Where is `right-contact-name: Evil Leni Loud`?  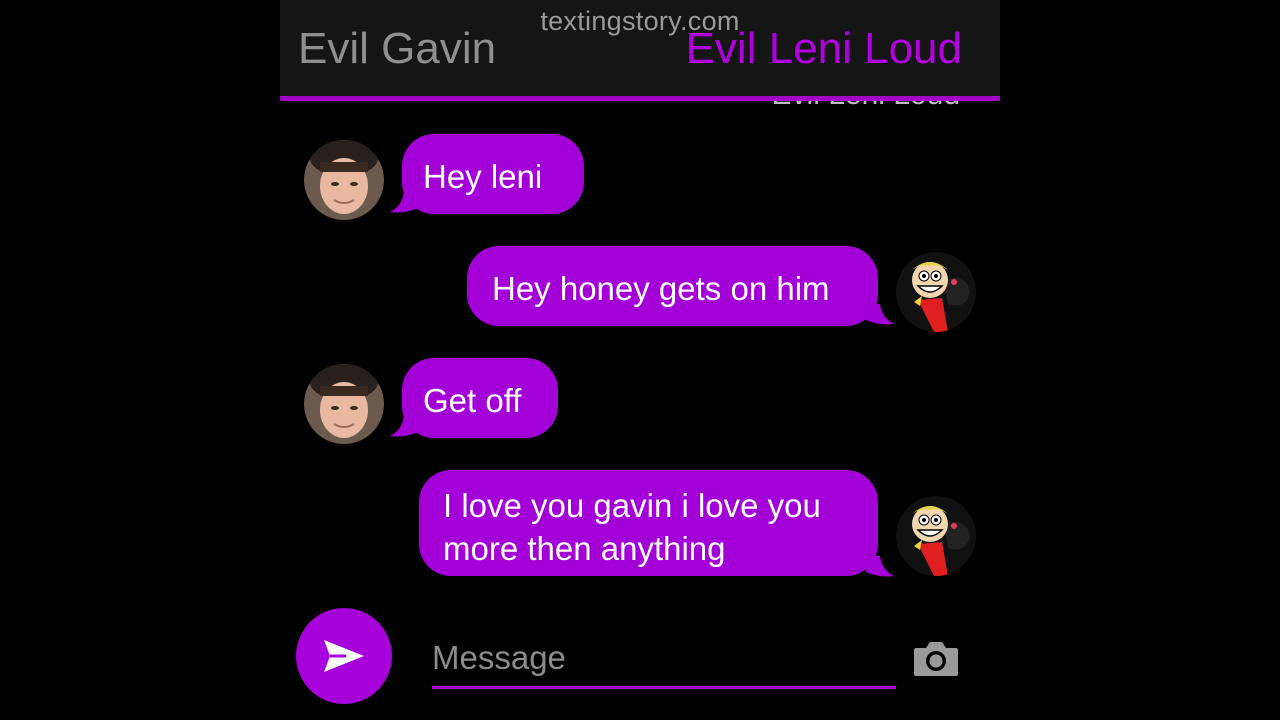
right-contact-name: Evil Leni Loud is located at coordinates (824, 49).